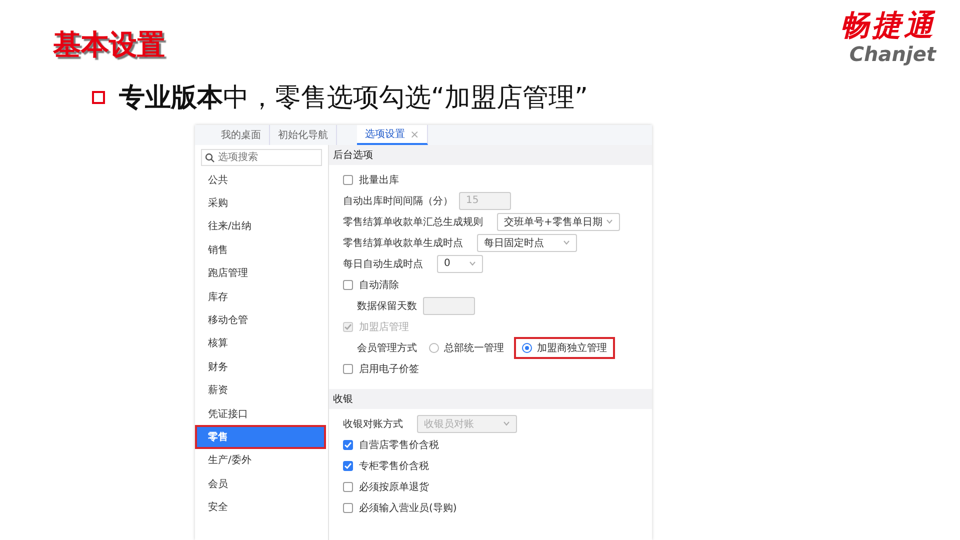  What do you see at coordinates (261, 273) in the screenshot?
I see `sidebar-item: 跑店管理` at bounding box center [261, 273].